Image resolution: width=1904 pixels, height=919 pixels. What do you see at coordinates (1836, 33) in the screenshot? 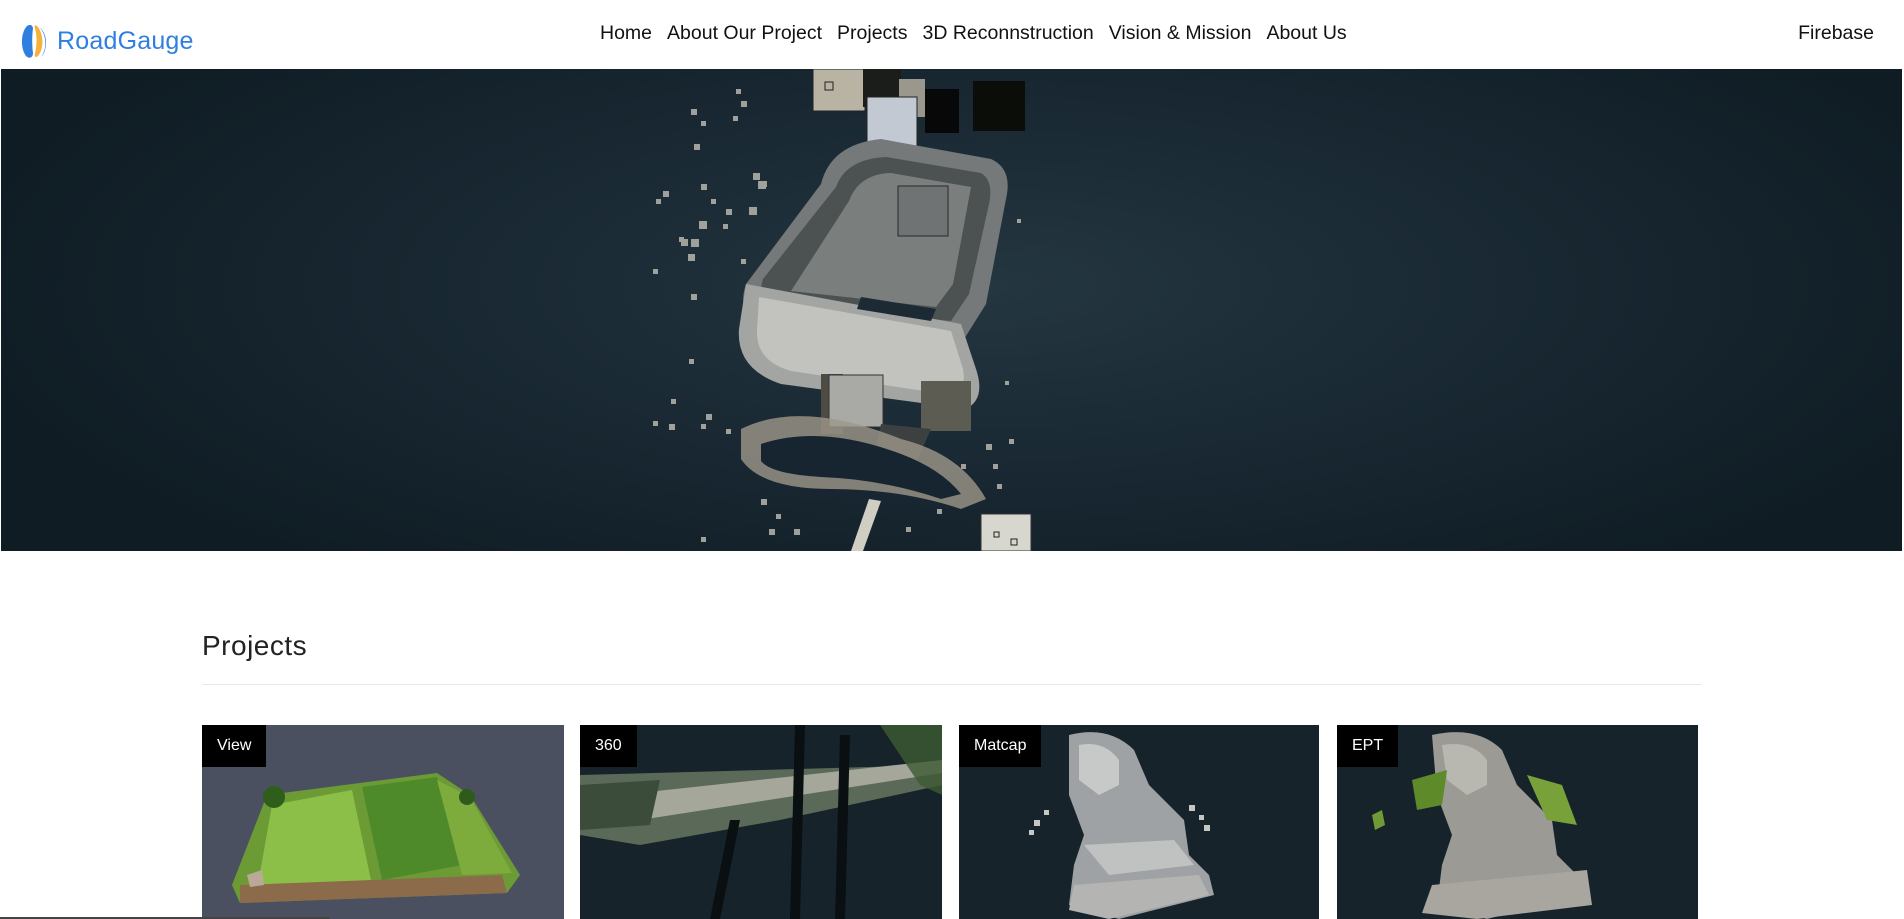
I see `nav-firebase: Firebase` at bounding box center [1836, 33].